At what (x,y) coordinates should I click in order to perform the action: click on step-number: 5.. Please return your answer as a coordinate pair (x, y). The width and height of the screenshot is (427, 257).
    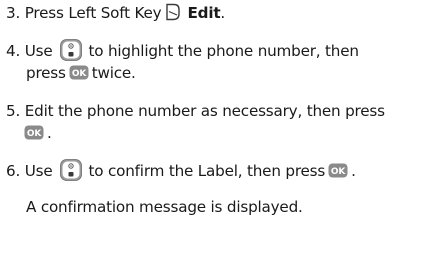
    Looking at the image, I should click on (13, 111).